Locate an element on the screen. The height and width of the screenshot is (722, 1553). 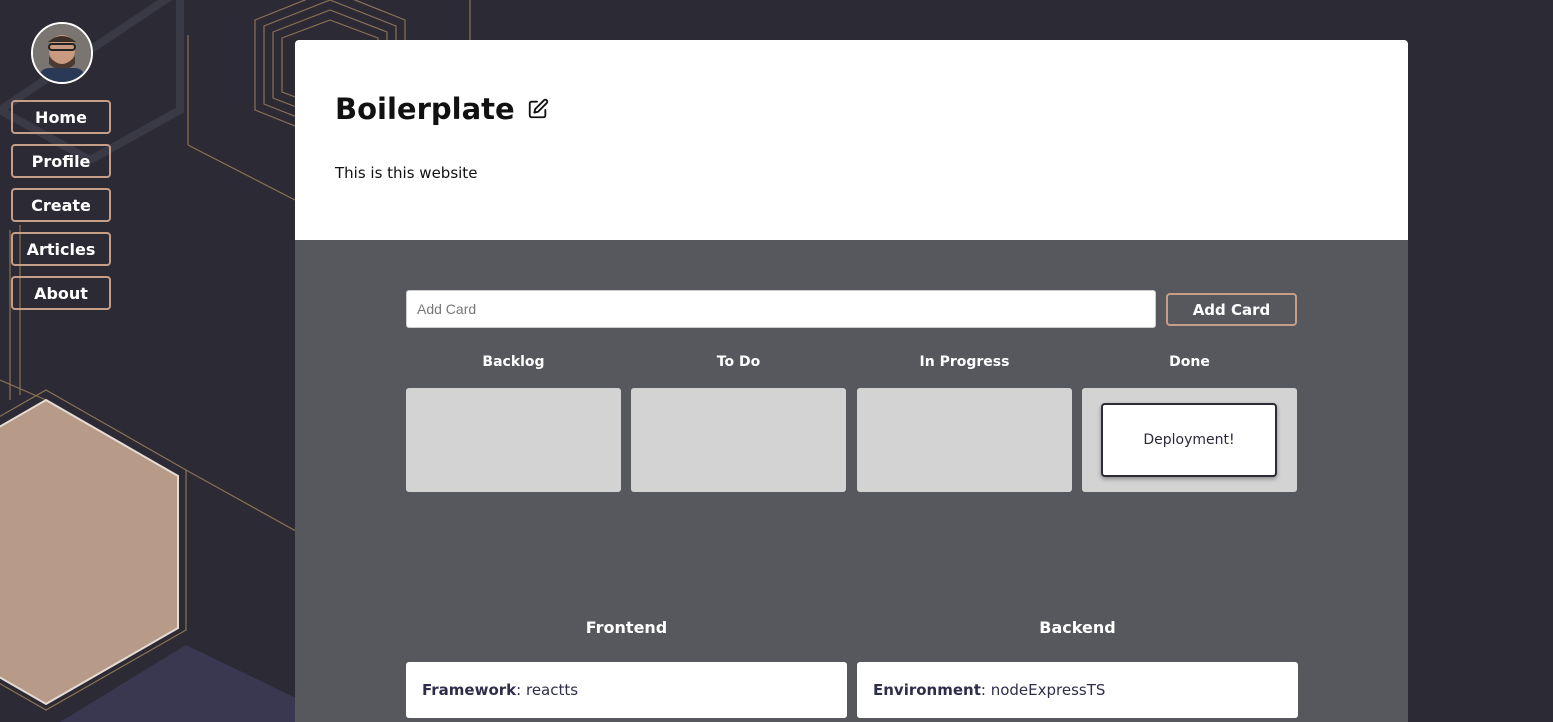
column-done: Deployment! is located at coordinates (1189, 440).